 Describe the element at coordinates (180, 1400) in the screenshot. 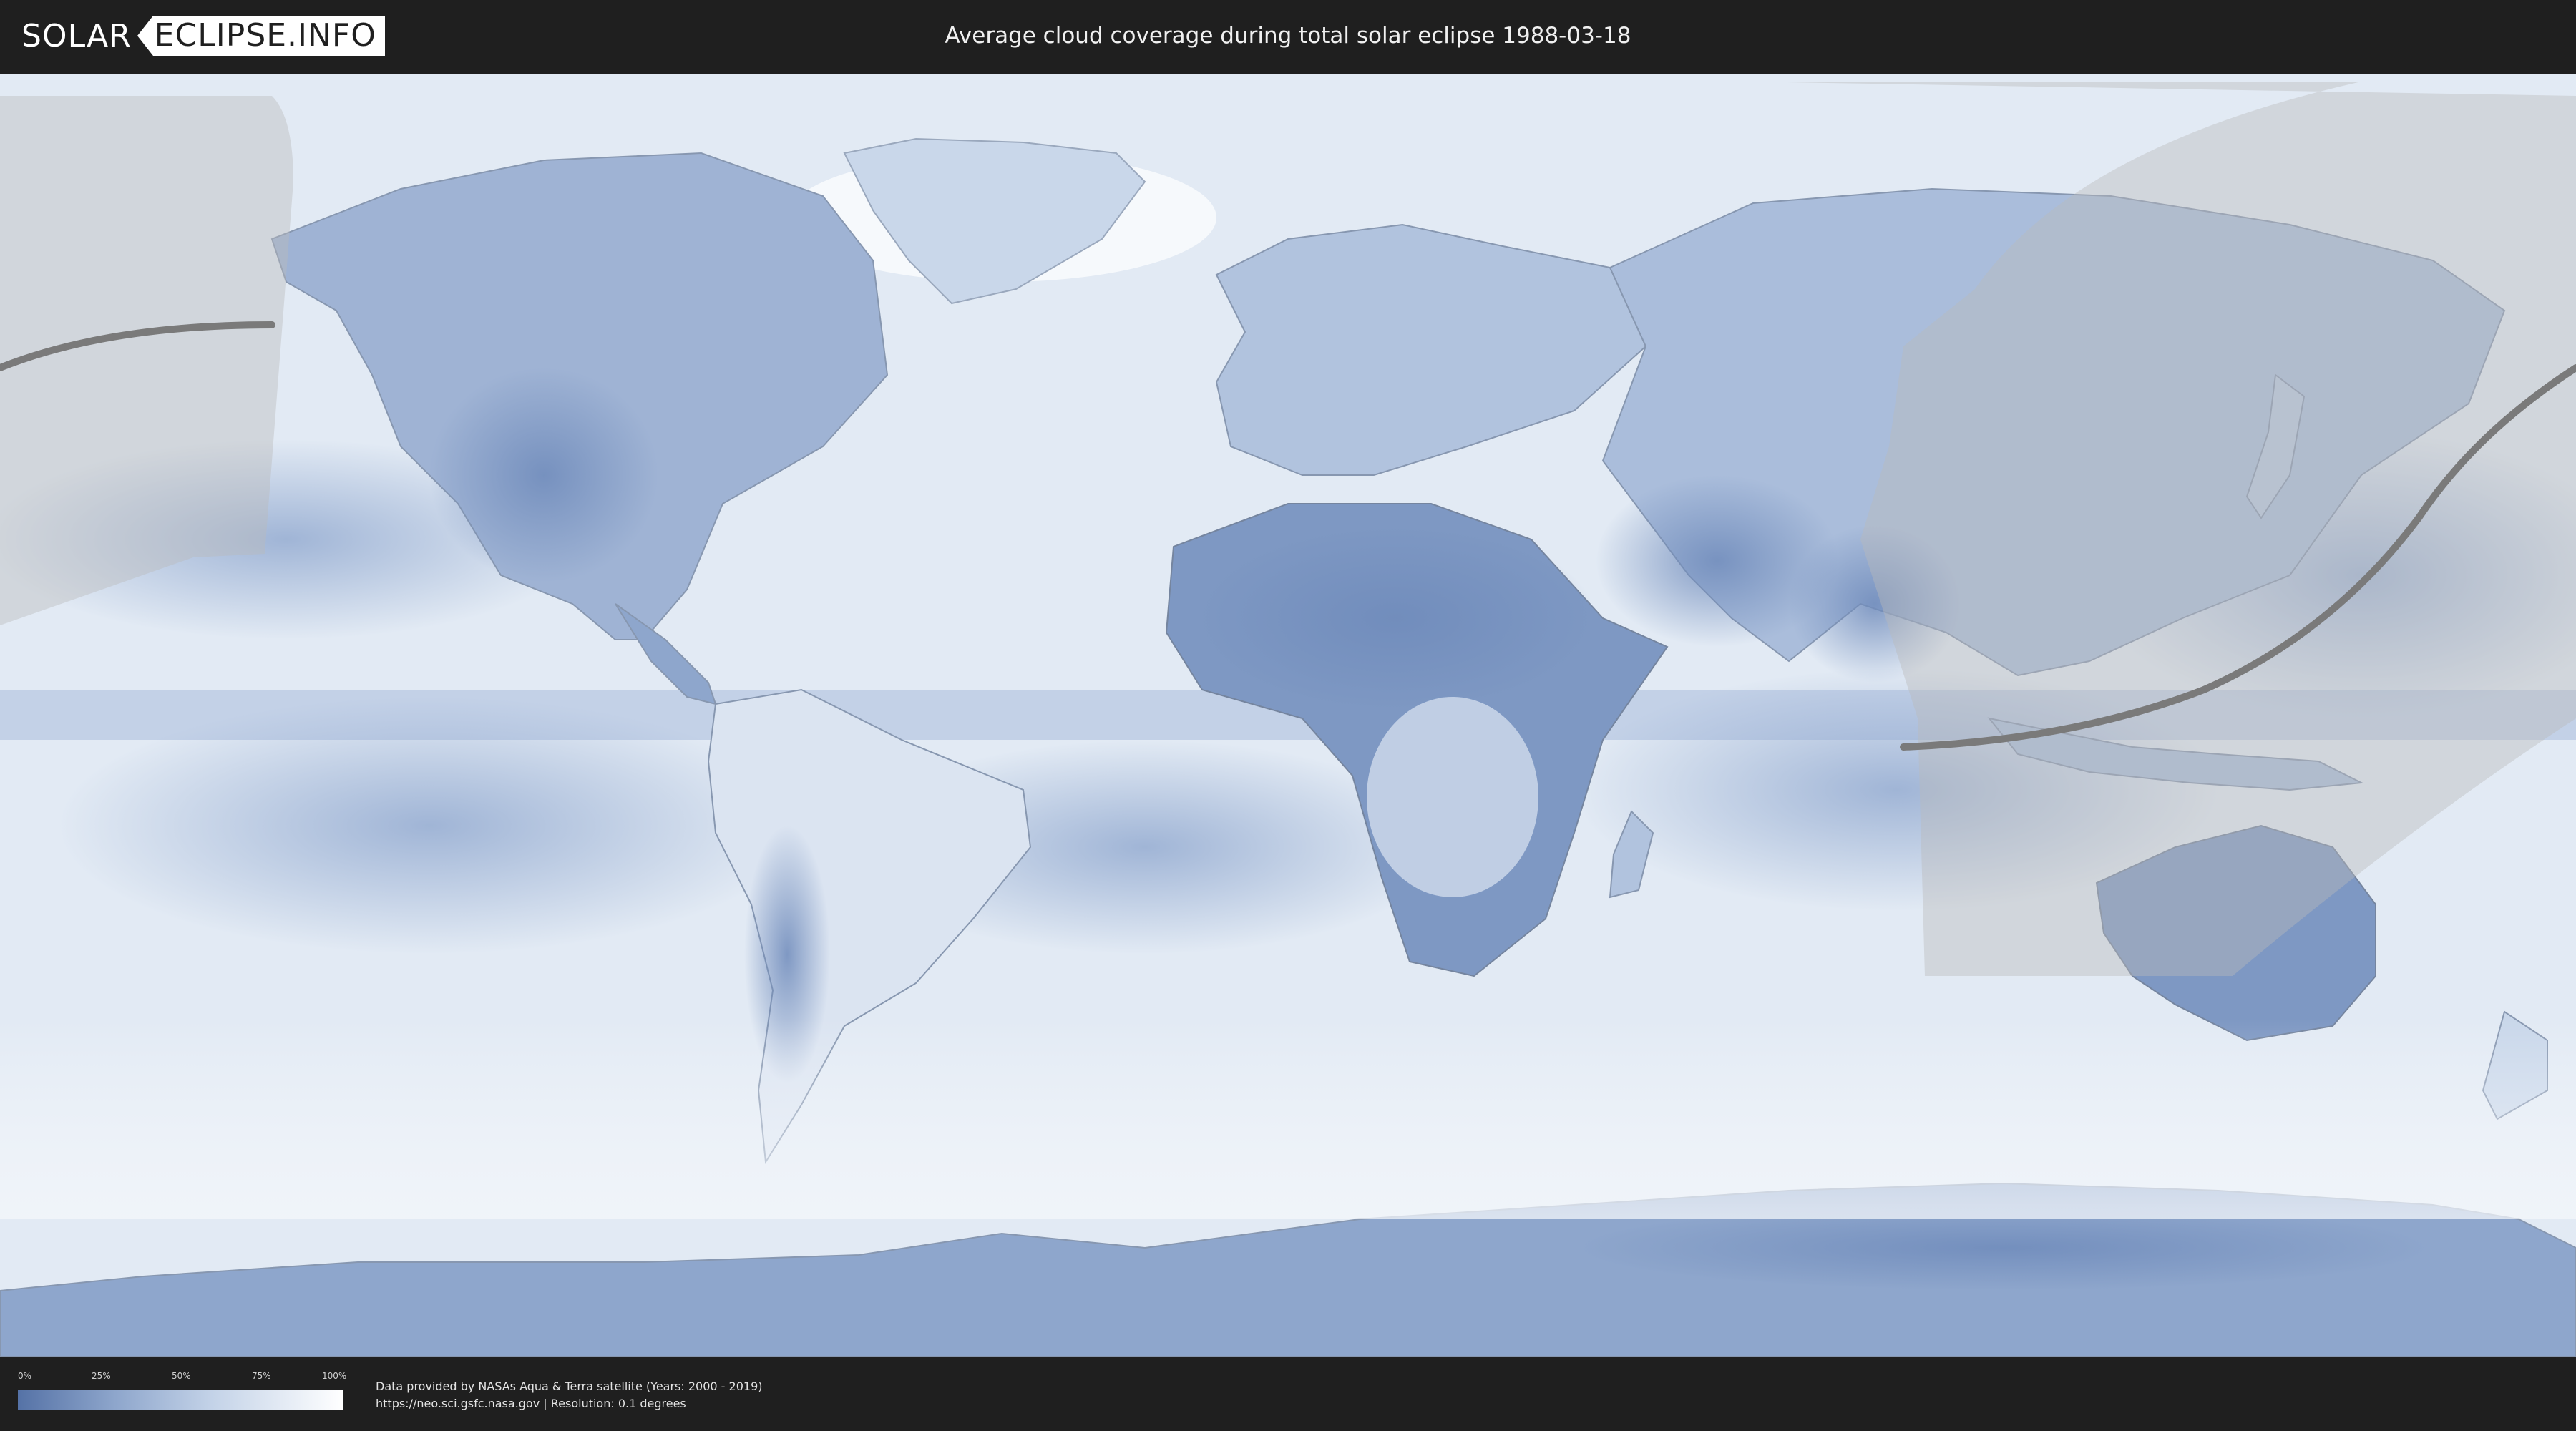

I see `legend-gradient-bar` at that location.